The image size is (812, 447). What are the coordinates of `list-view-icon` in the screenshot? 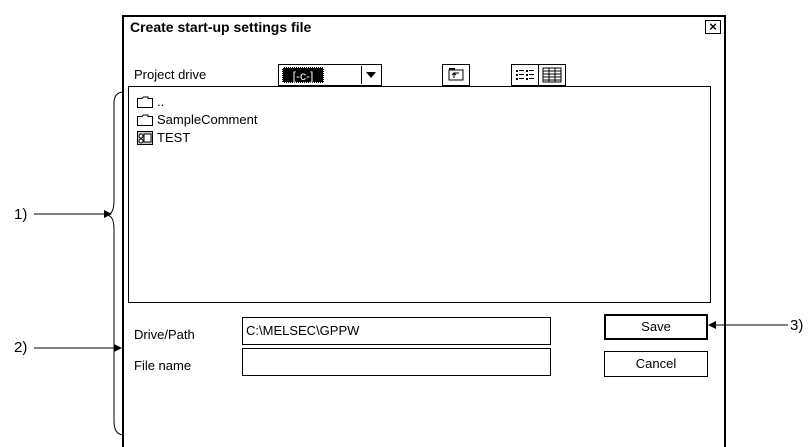 It's located at (525, 75).